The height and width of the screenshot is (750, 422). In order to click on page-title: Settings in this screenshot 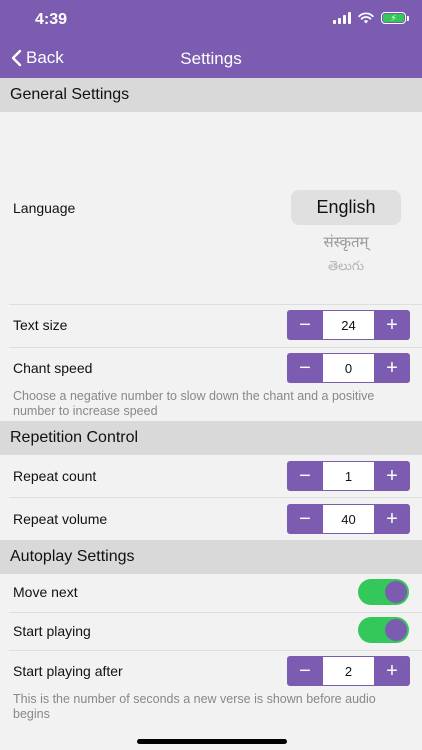, I will do `click(211, 58)`.